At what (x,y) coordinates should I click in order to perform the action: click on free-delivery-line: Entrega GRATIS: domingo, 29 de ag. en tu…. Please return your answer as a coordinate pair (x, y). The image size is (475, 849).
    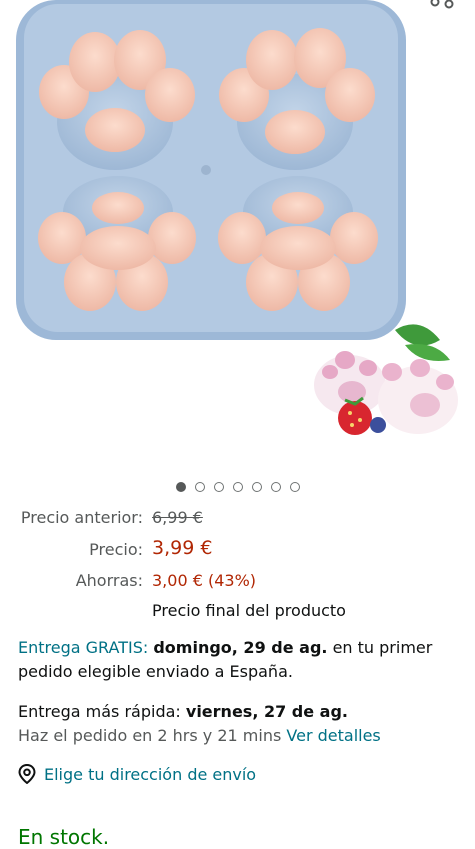
    Looking at the image, I should click on (225, 647).